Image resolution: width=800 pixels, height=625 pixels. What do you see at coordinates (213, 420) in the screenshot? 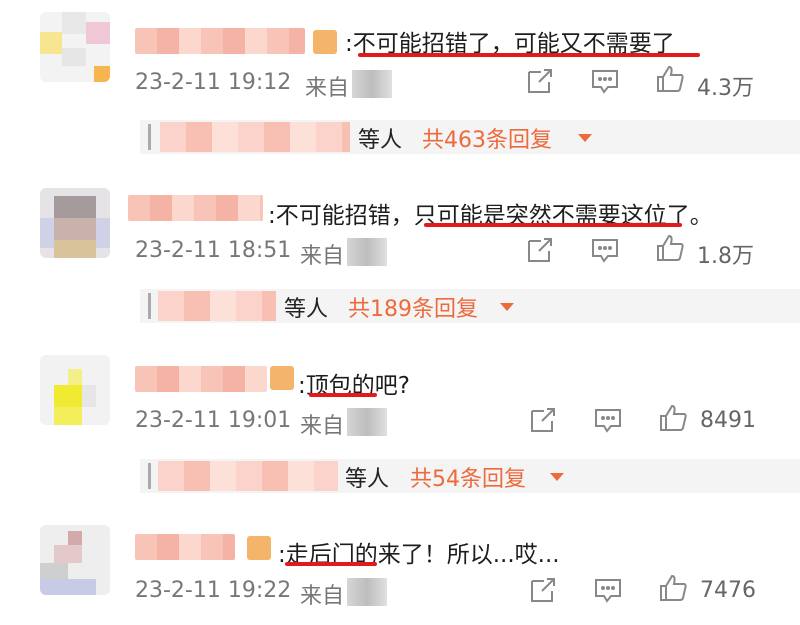
I see `comment-time: 23-2-11 19:01` at bounding box center [213, 420].